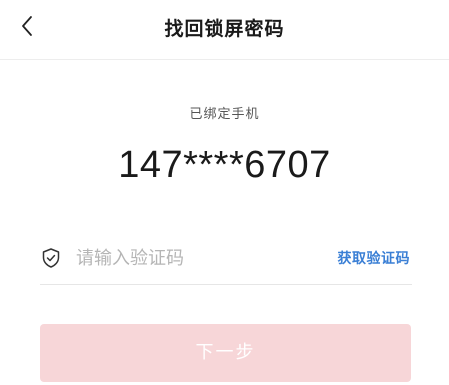 Image resolution: width=449 pixels, height=385 pixels. Describe the element at coordinates (226, 284) in the screenshot. I see `input-underline` at that location.